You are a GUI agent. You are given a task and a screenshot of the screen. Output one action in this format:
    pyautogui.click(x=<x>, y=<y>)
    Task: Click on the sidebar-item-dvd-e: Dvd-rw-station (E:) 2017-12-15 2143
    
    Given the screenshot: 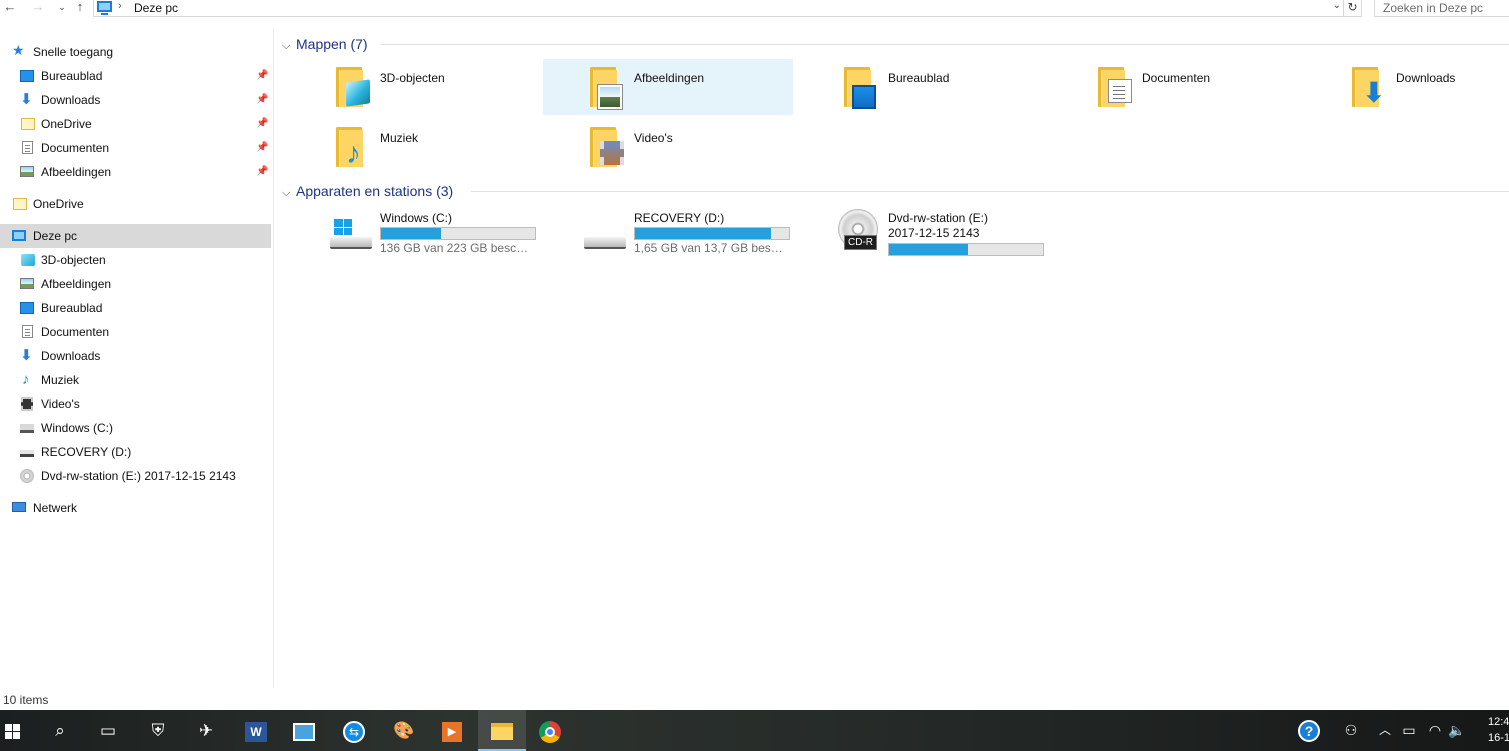 What is the action you would take?
    pyautogui.click(x=135, y=476)
    